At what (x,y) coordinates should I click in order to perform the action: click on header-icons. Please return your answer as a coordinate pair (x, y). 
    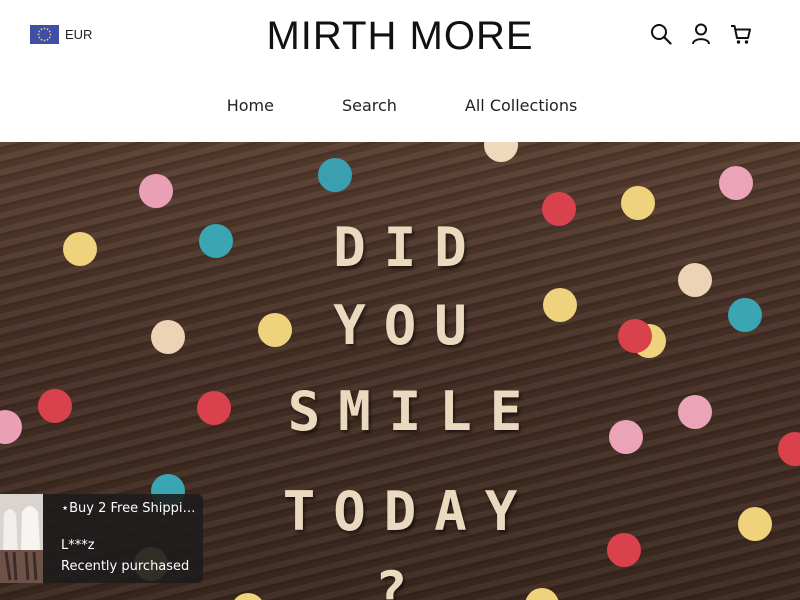
    Looking at the image, I should click on (701, 34).